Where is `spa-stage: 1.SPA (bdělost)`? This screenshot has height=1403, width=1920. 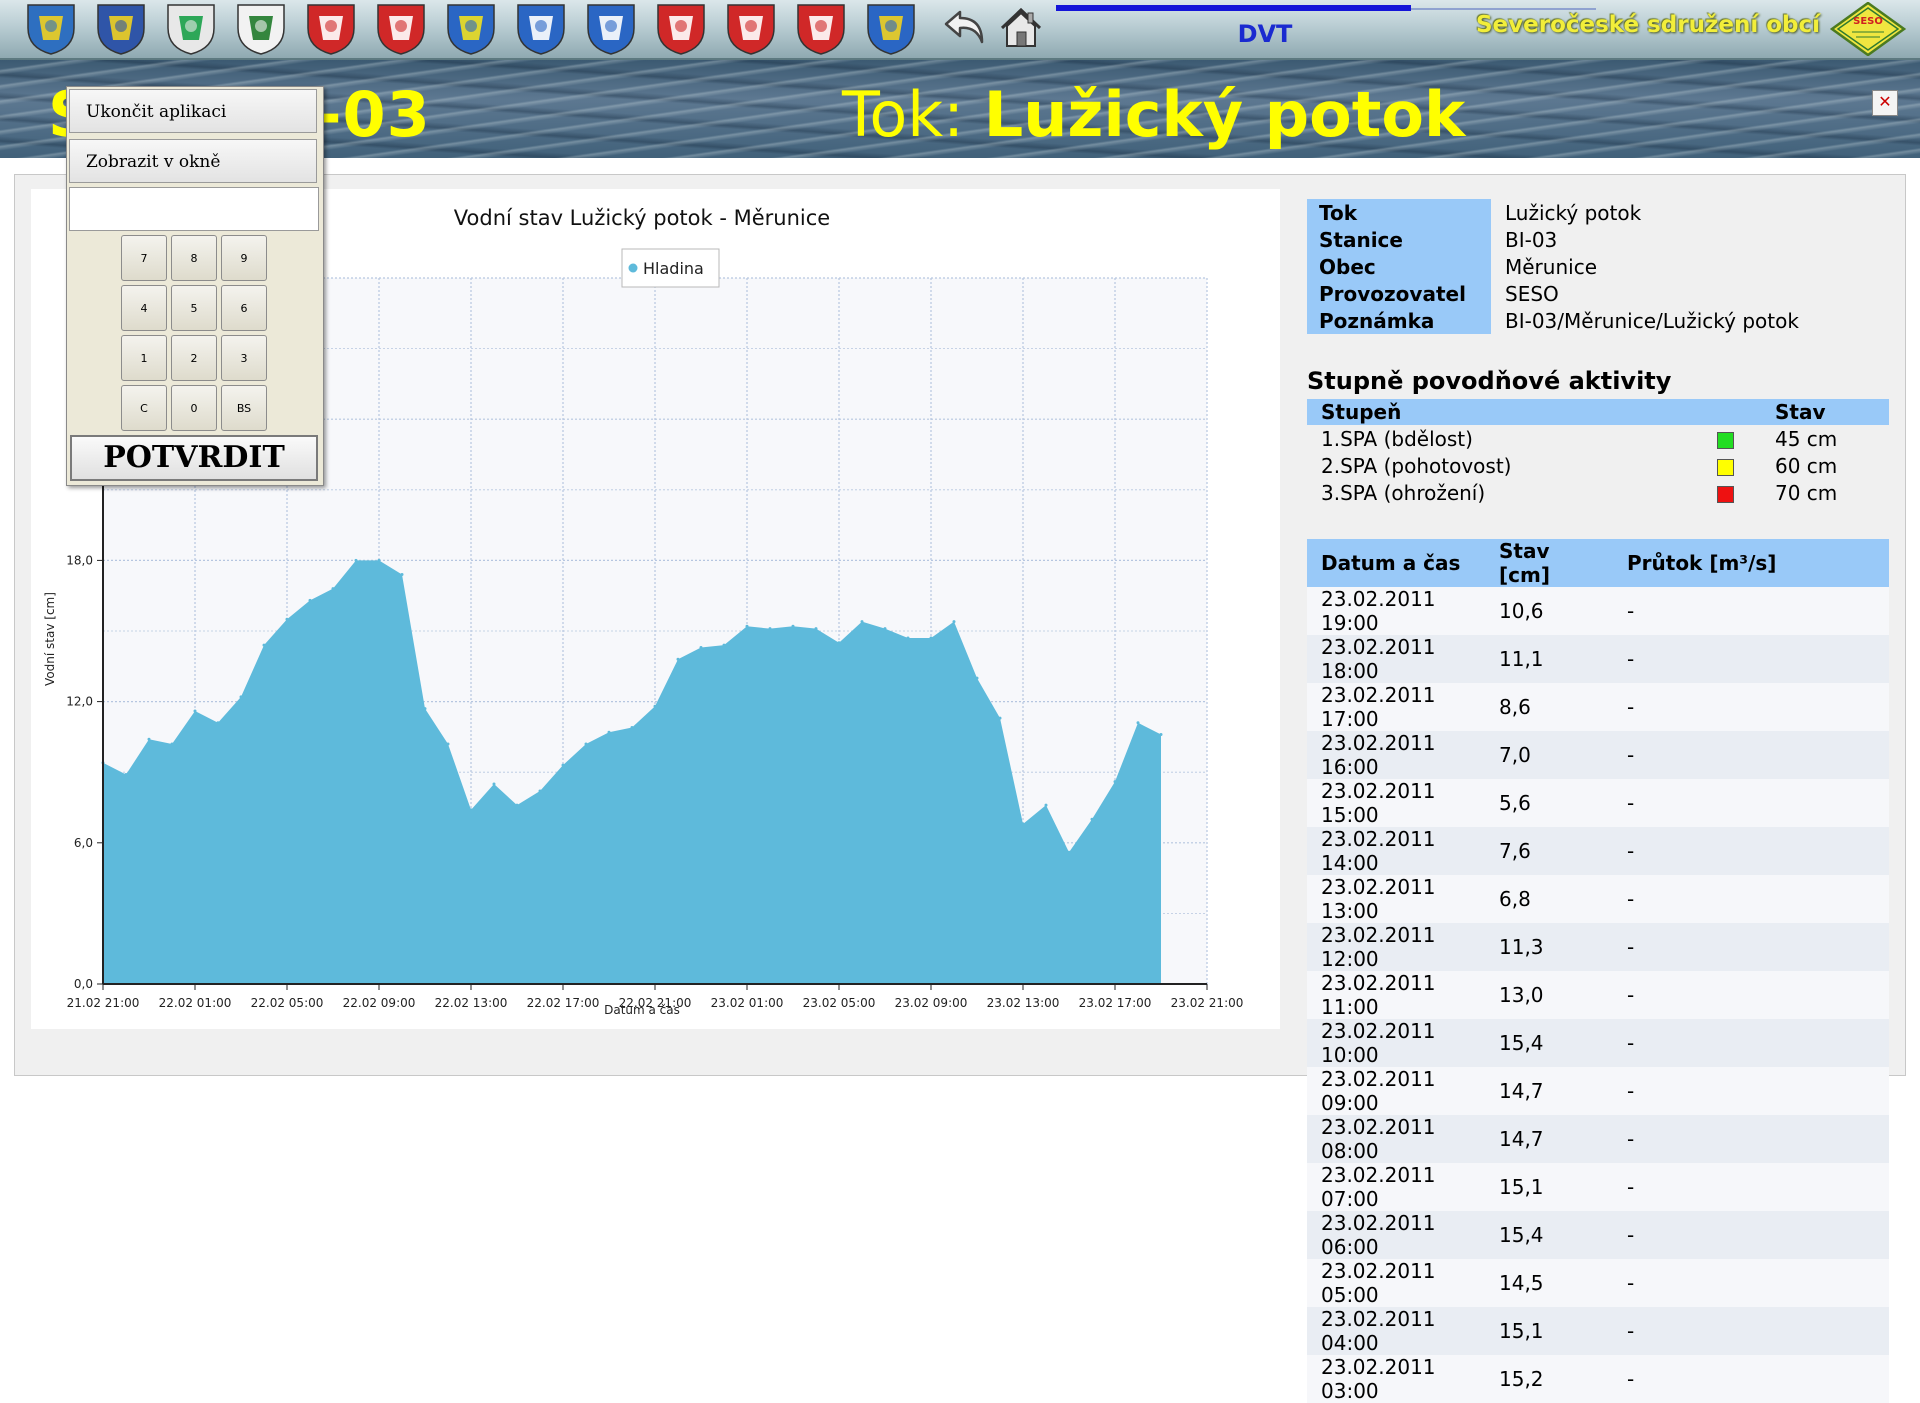 spa-stage: 1.SPA (bdělost) is located at coordinates (1397, 438).